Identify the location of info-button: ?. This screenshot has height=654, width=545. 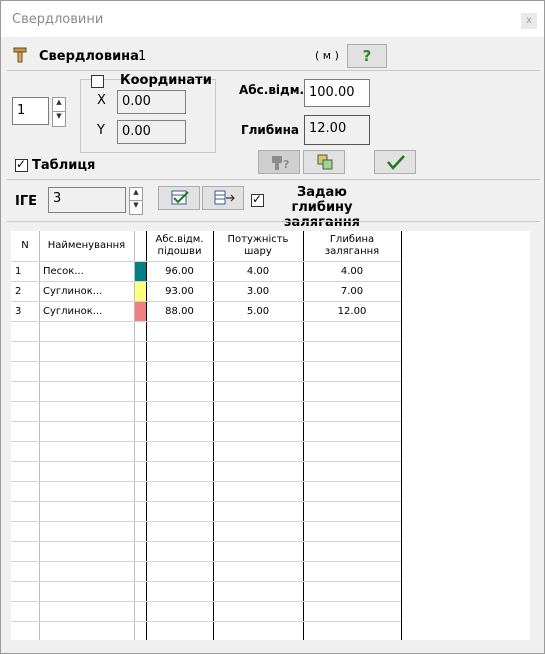
(279, 162).